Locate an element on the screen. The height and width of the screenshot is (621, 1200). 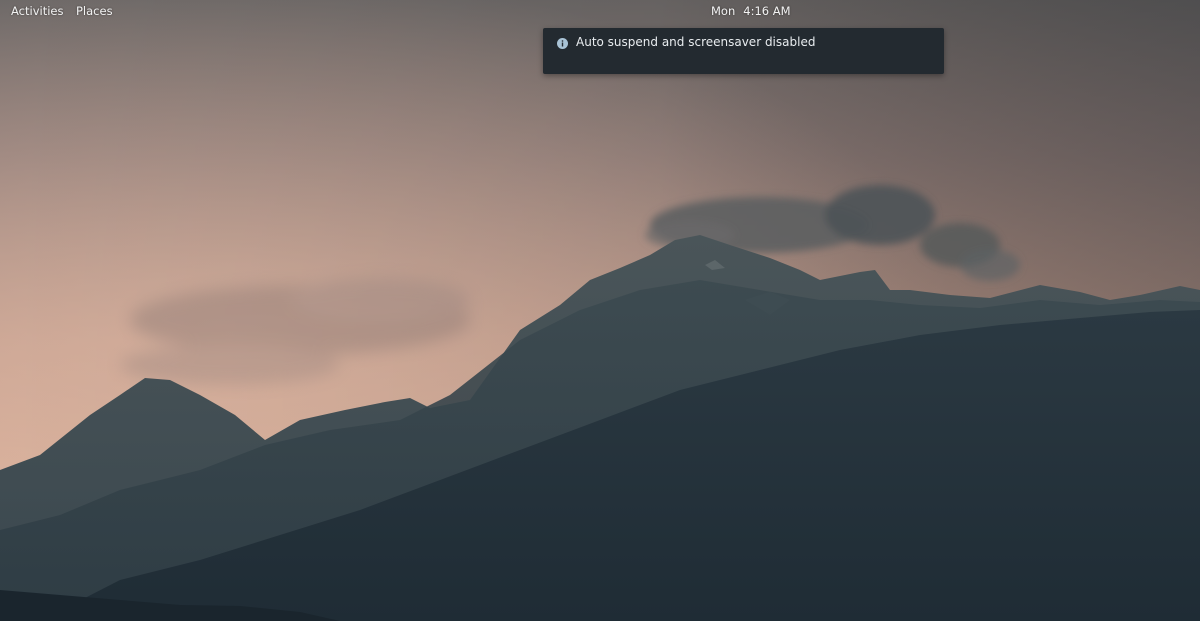
places-menu-button: Places is located at coordinates (94, 11).